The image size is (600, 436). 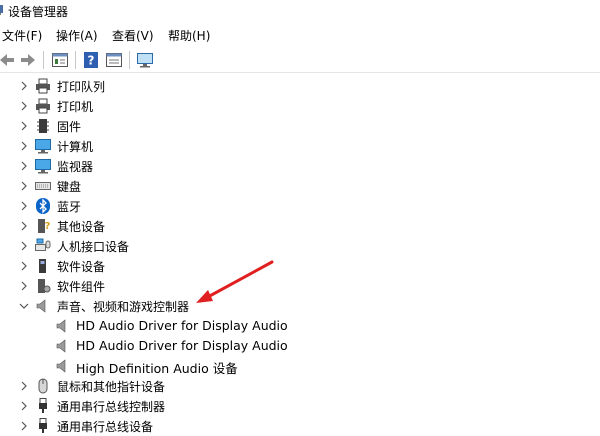 What do you see at coordinates (235, 281) in the screenshot?
I see `annotation-arrow` at bounding box center [235, 281].